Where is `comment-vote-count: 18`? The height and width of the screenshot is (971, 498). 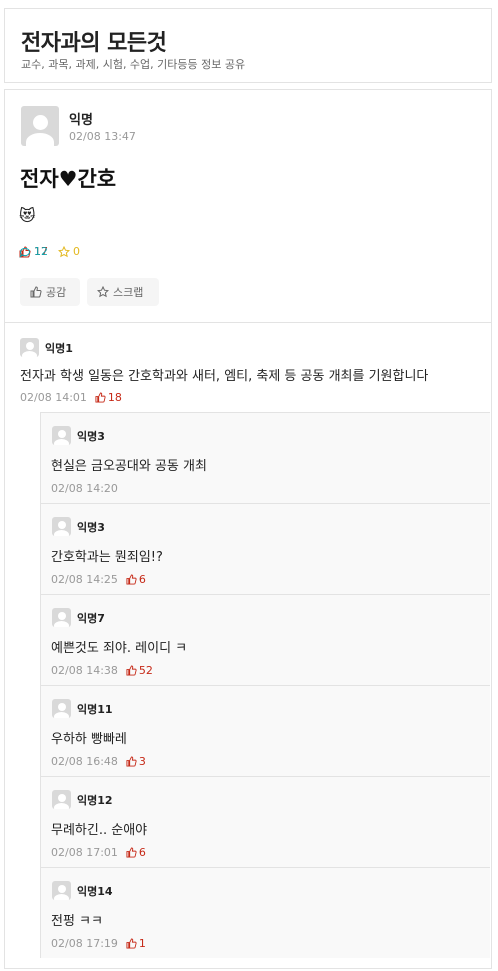 comment-vote-count: 18 is located at coordinates (114, 397).